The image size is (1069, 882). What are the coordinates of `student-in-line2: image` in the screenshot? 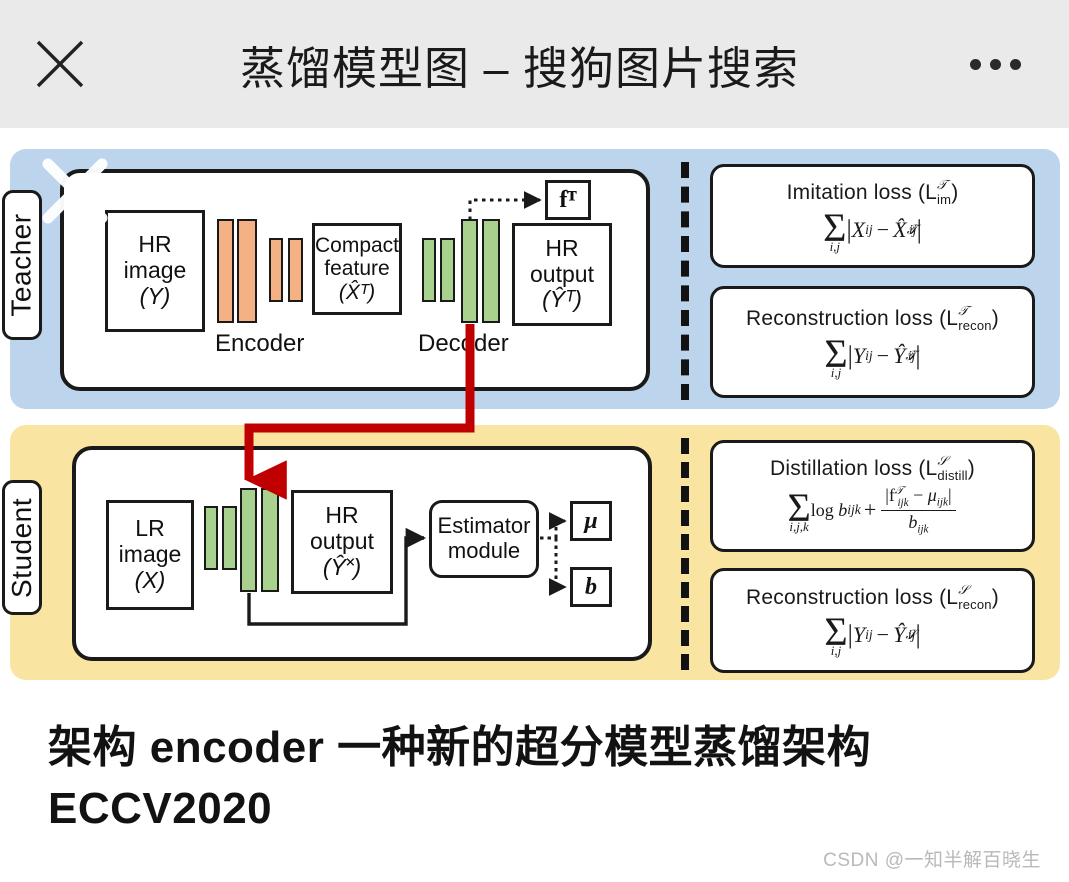 It's located at (150, 554).